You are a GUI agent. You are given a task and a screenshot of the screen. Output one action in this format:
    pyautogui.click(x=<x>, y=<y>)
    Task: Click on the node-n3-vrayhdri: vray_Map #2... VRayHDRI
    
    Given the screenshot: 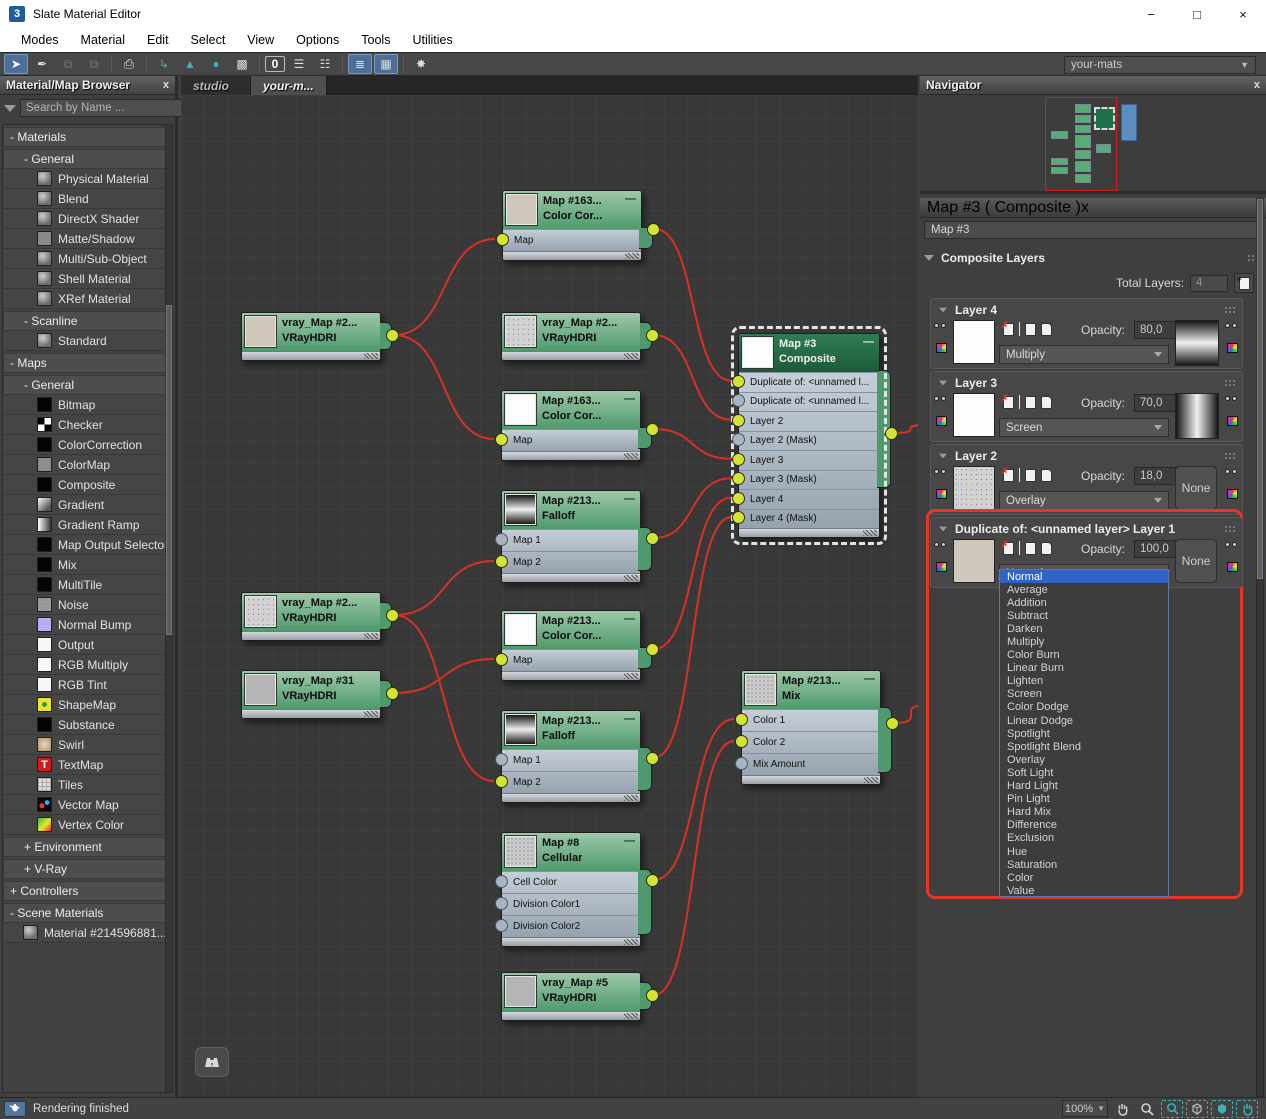 What is the action you would take?
    pyautogui.click(x=580, y=336)
    